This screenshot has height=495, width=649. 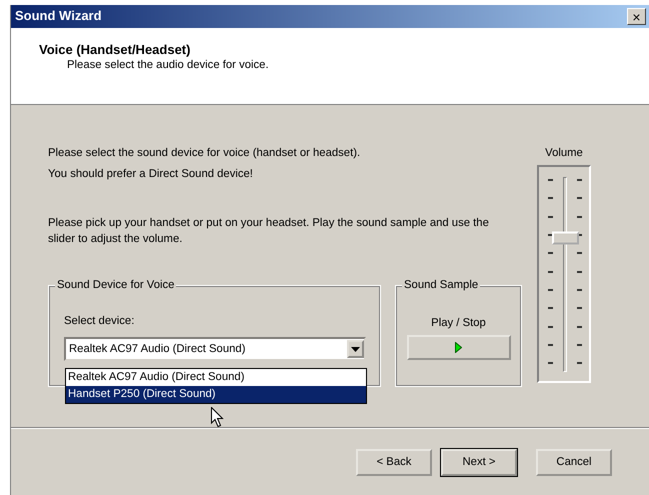 I want to click on page-title: Voice (Handset/Headset), so click(x=115, y=50).